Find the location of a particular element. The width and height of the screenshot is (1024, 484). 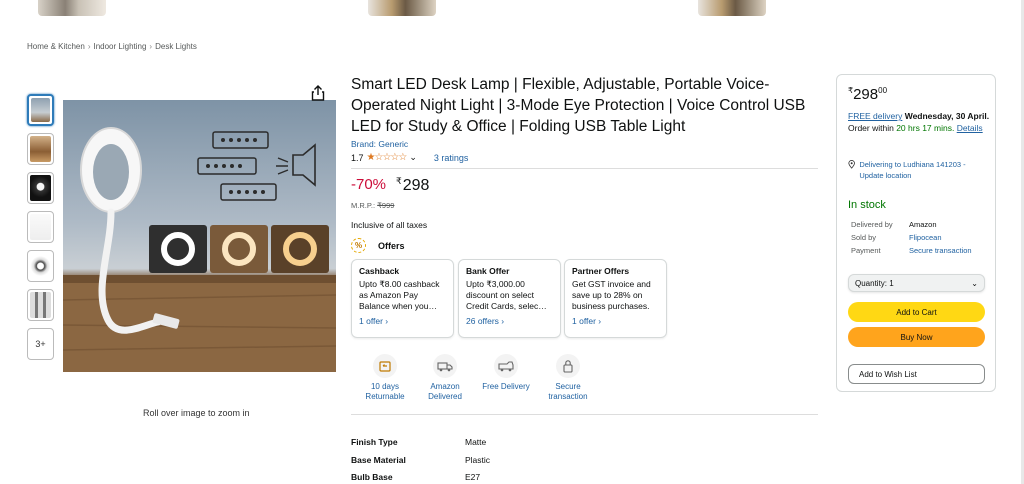

quantity-select: Quantity: 1 ⌄ is located at coordinates (916, 283).